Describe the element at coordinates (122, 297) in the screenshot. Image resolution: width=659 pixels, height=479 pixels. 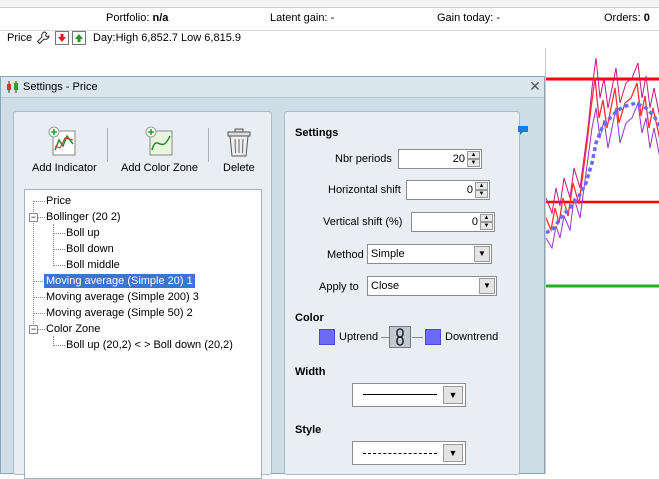
I see `tree-item-ma-200: Moving average (Simple 200) 3` at that location.